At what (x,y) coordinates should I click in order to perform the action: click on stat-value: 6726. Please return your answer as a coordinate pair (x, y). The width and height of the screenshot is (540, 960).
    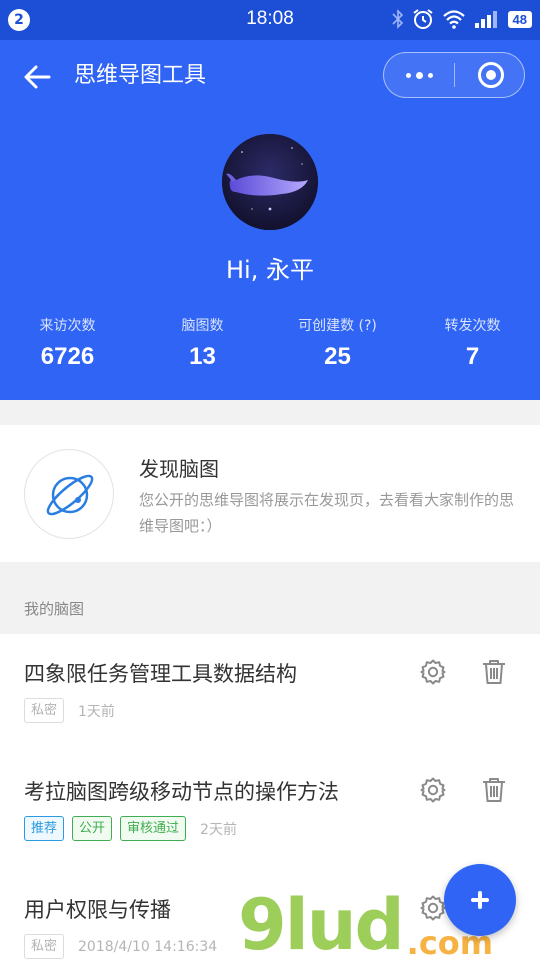
    Looking at the image, I should click on (67, 356).